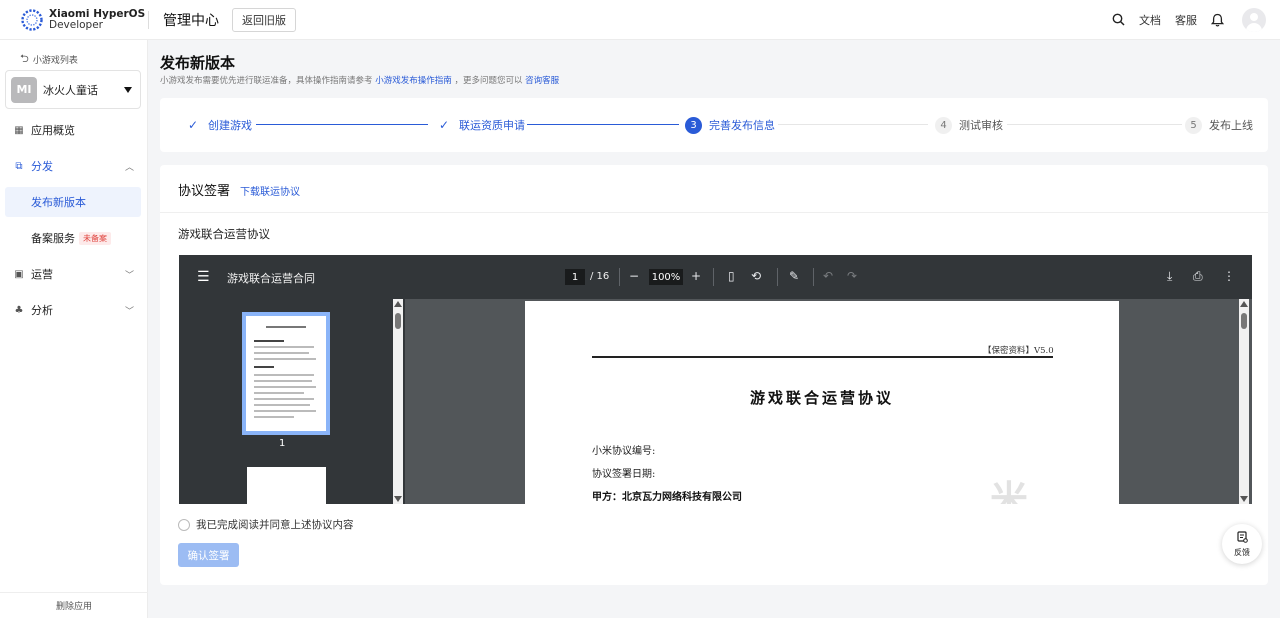  Describe the element at coordinates (542, 81) in the screenshot. I see `consult-support-link: 咨询客服` at that location.